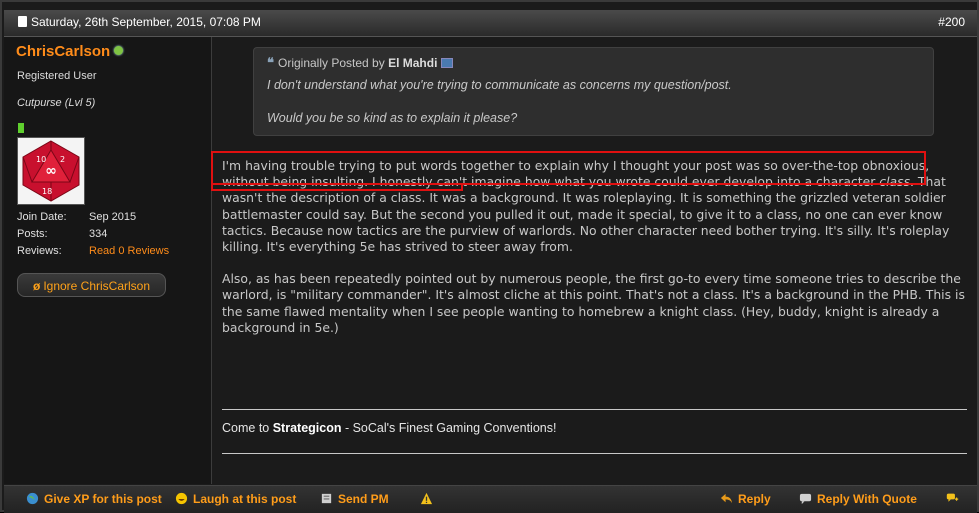 This screenshot has height=513, width=979. I want to click on quote-bubble-icon, so click(805, 499).